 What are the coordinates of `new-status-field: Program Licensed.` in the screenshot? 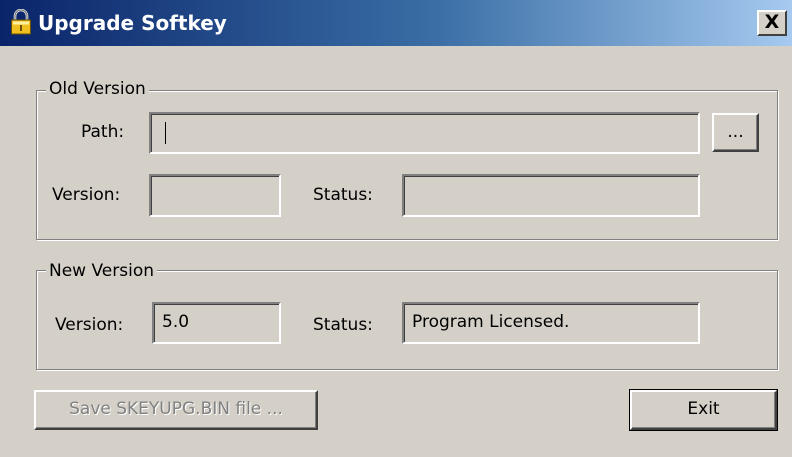 It's located at (551, 323).